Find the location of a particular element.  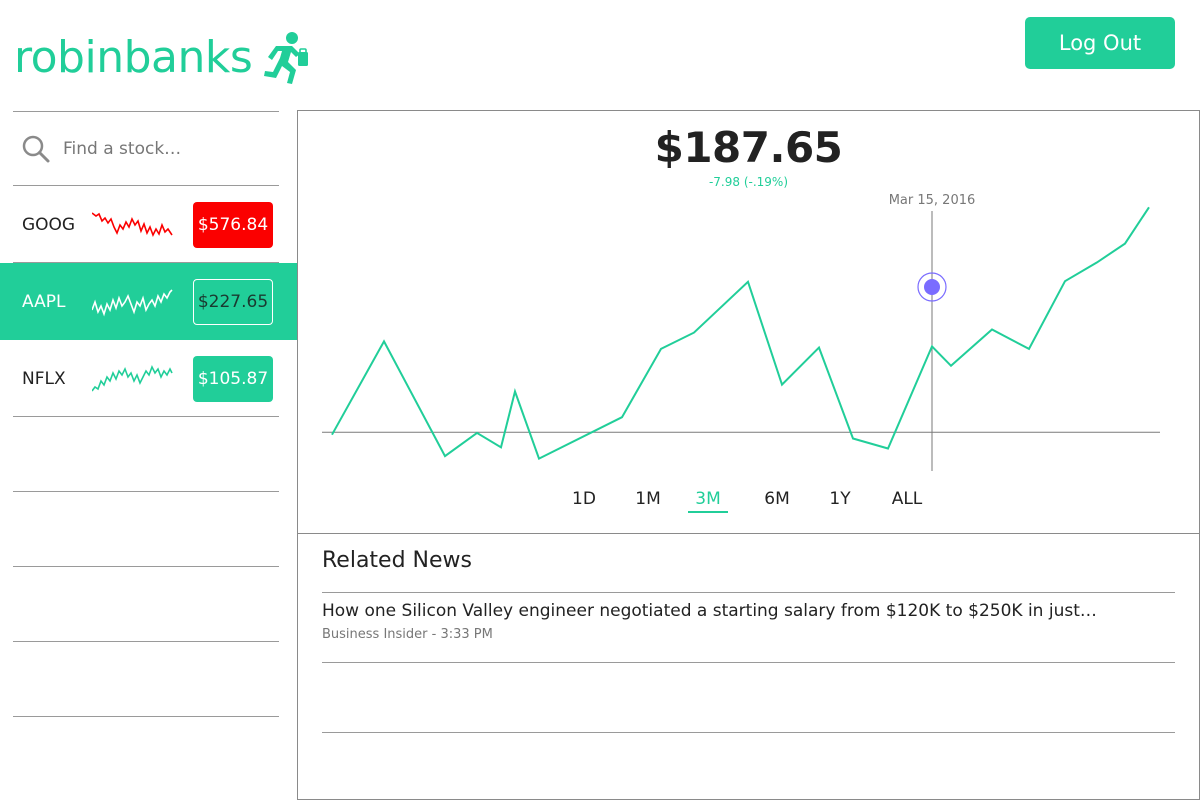

sparkline-goog is located at coordinates (132, 224).